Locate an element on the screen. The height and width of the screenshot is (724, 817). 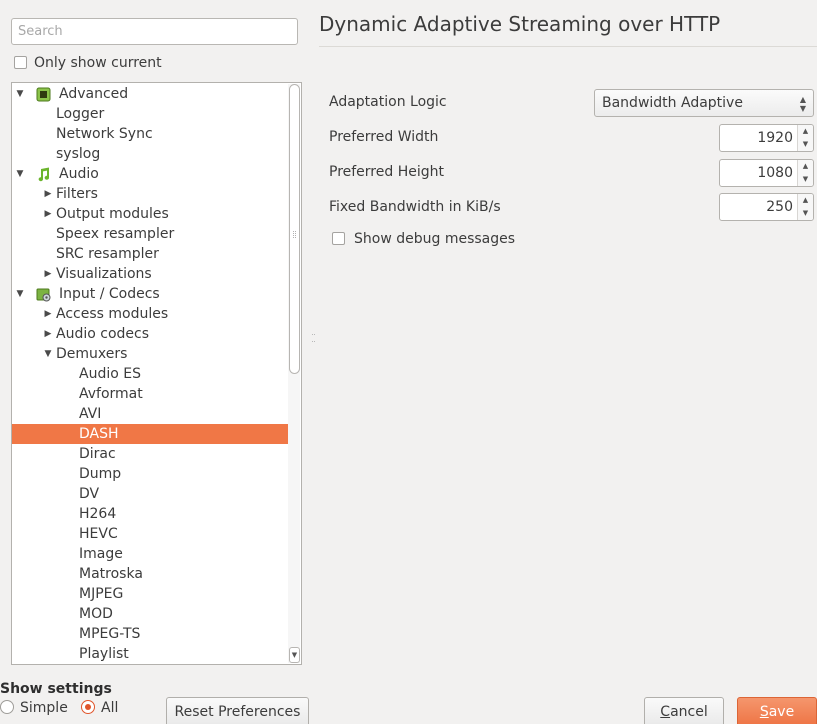
preferred-height-value: 1080 is located at coordinates (775, 173).